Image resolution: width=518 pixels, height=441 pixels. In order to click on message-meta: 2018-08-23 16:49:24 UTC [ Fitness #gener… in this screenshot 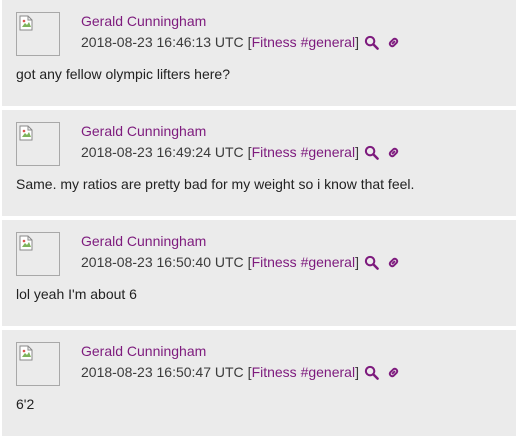, I will do `click(242, 152)`.